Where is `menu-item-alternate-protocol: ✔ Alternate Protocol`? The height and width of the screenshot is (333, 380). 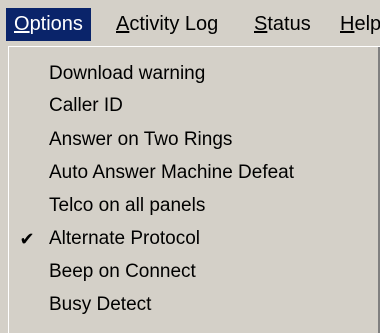 menu-item-alternate-protocol: ✔ Alternate Protocol is located at coordinates (189, 239).